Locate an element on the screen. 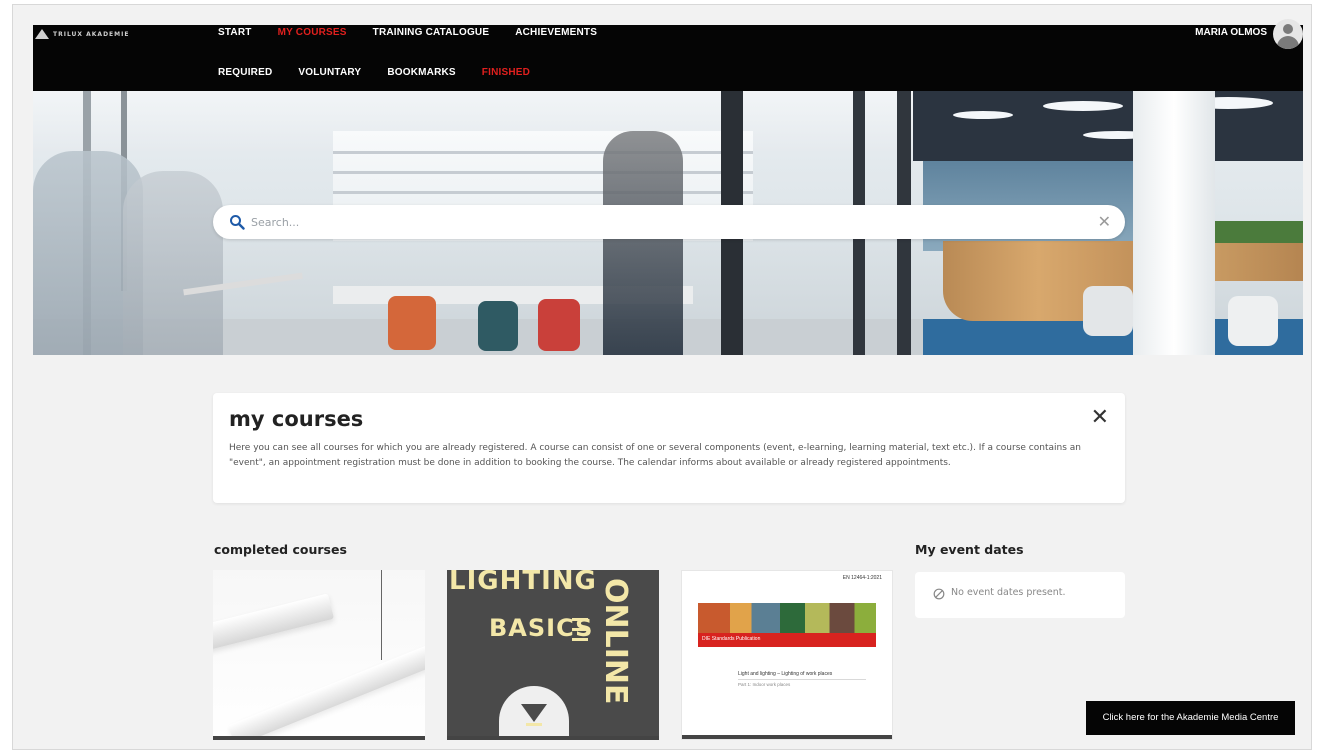 The width and height of the screenshot is (1319, 754). course-cover-line1: LIGHTING is located at coordinates (523, 583).